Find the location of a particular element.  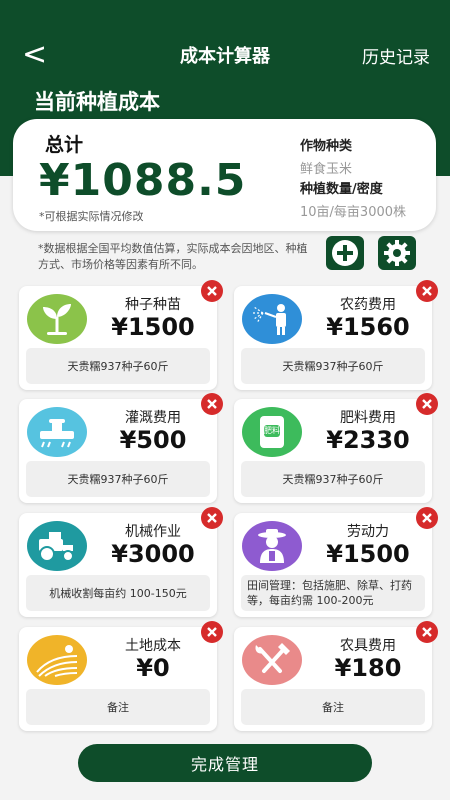

fertilizer-icon-label: 肥料 is located at coordinates (272, 430).